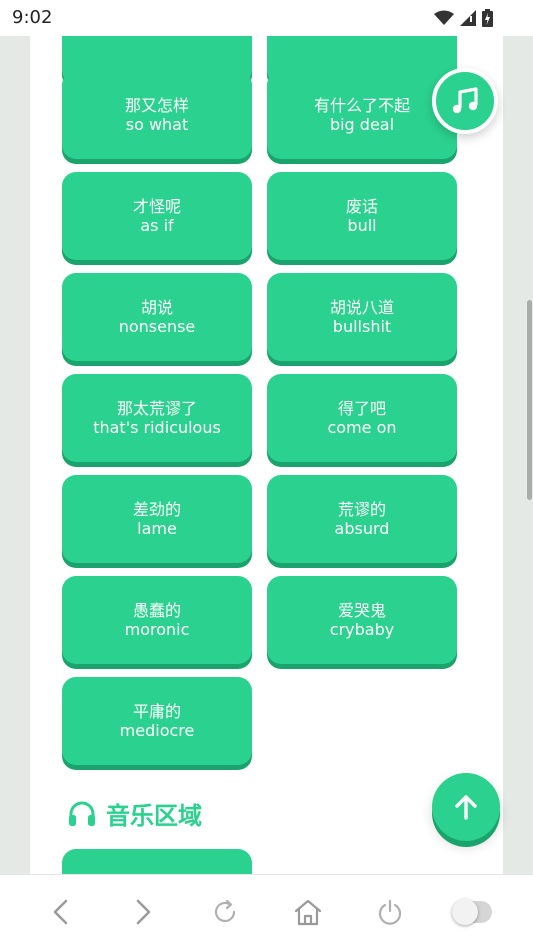  Describe the element at coordinates (156, 408) in the screenshot. I see `phrase-chinese: 那太荒谬了` at that location.